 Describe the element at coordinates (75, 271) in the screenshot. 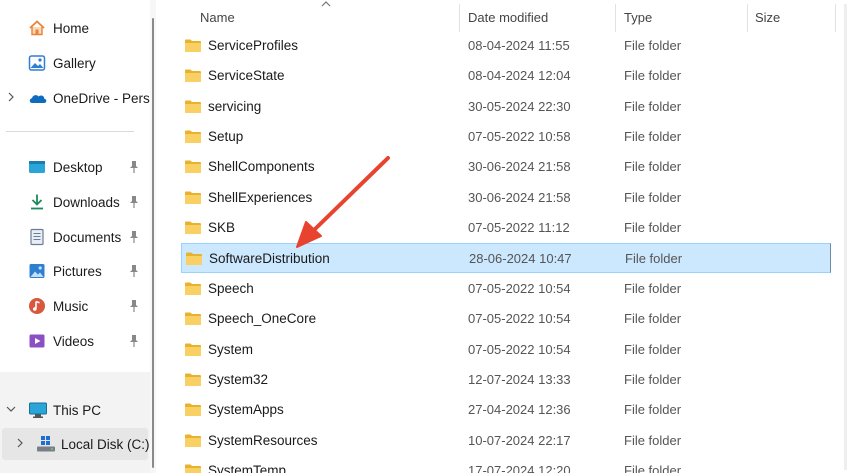

I see `sidebar-item-pictures: Pictures` at that location.